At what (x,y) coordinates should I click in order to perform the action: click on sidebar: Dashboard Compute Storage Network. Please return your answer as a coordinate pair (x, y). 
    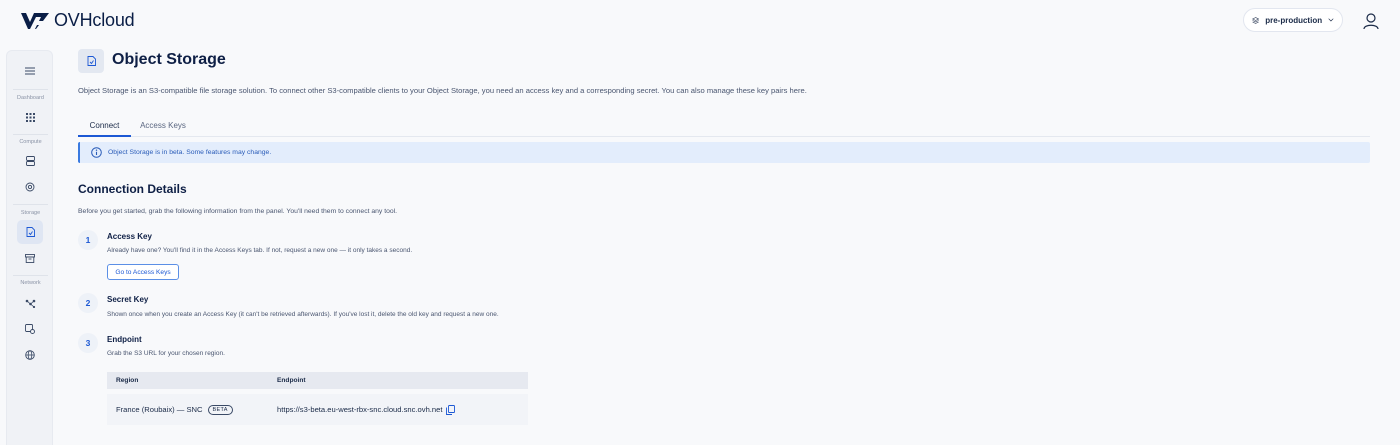
    Looking at the image, I should click on (29, 247).